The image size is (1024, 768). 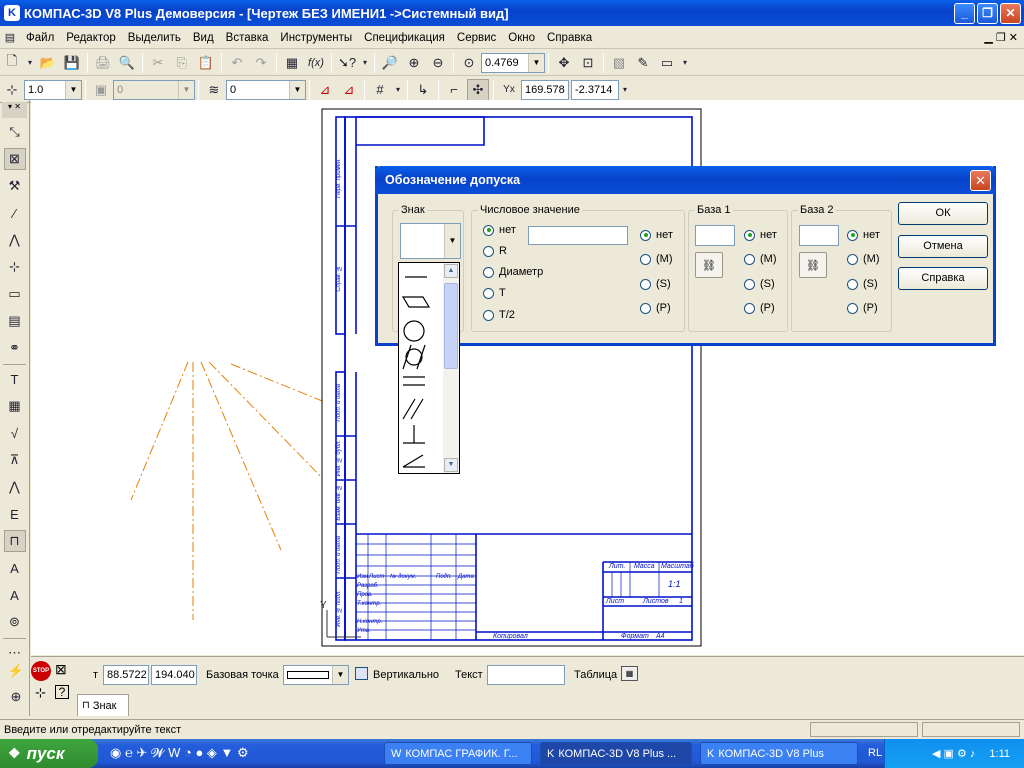 What do you see at coordinates (451, 326) in the screenshot?
I see `scroll-thumb` at bounding box center [451, 326].